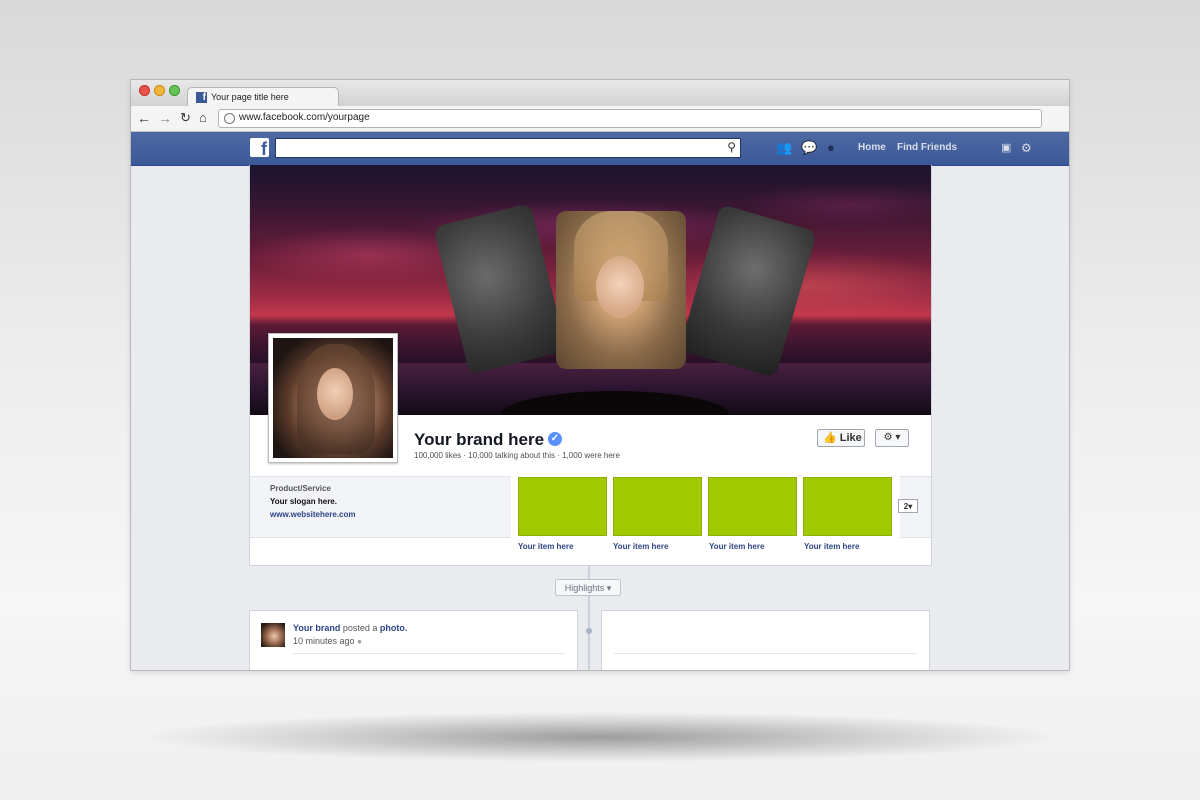 The image size is (1200, 800). Describe the element at coordinates (555, 439) in the screenshot. I see `verified-badge-icon: ✓` at that location.